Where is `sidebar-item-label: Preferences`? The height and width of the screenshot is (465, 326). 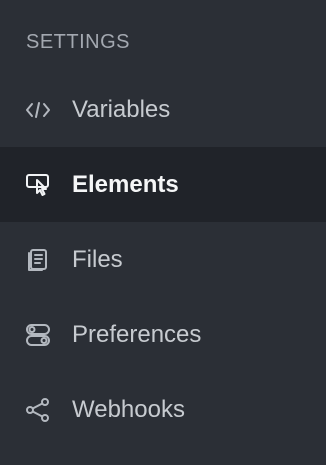 sidebar-item-label: Preferences is located at coordinates (137, 334).